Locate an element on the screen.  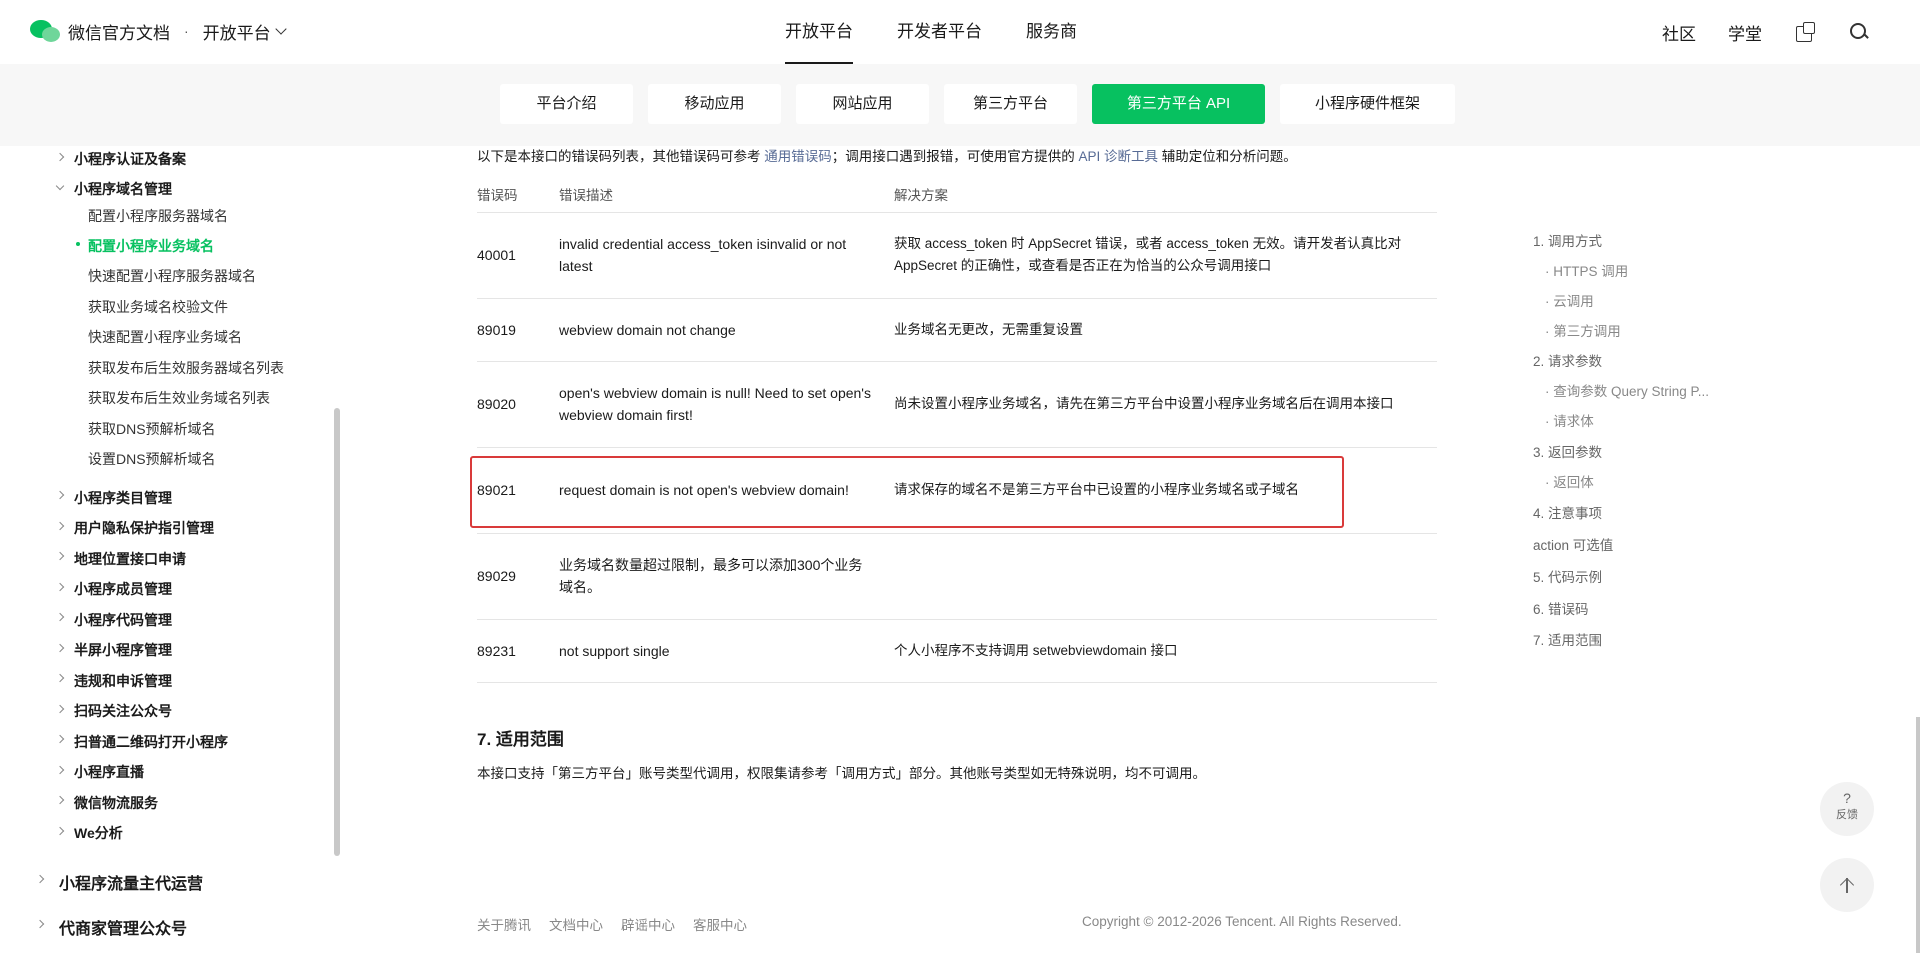
subtab-third-party-api: 第三方平台 API is located at coordinates (1178, 104).